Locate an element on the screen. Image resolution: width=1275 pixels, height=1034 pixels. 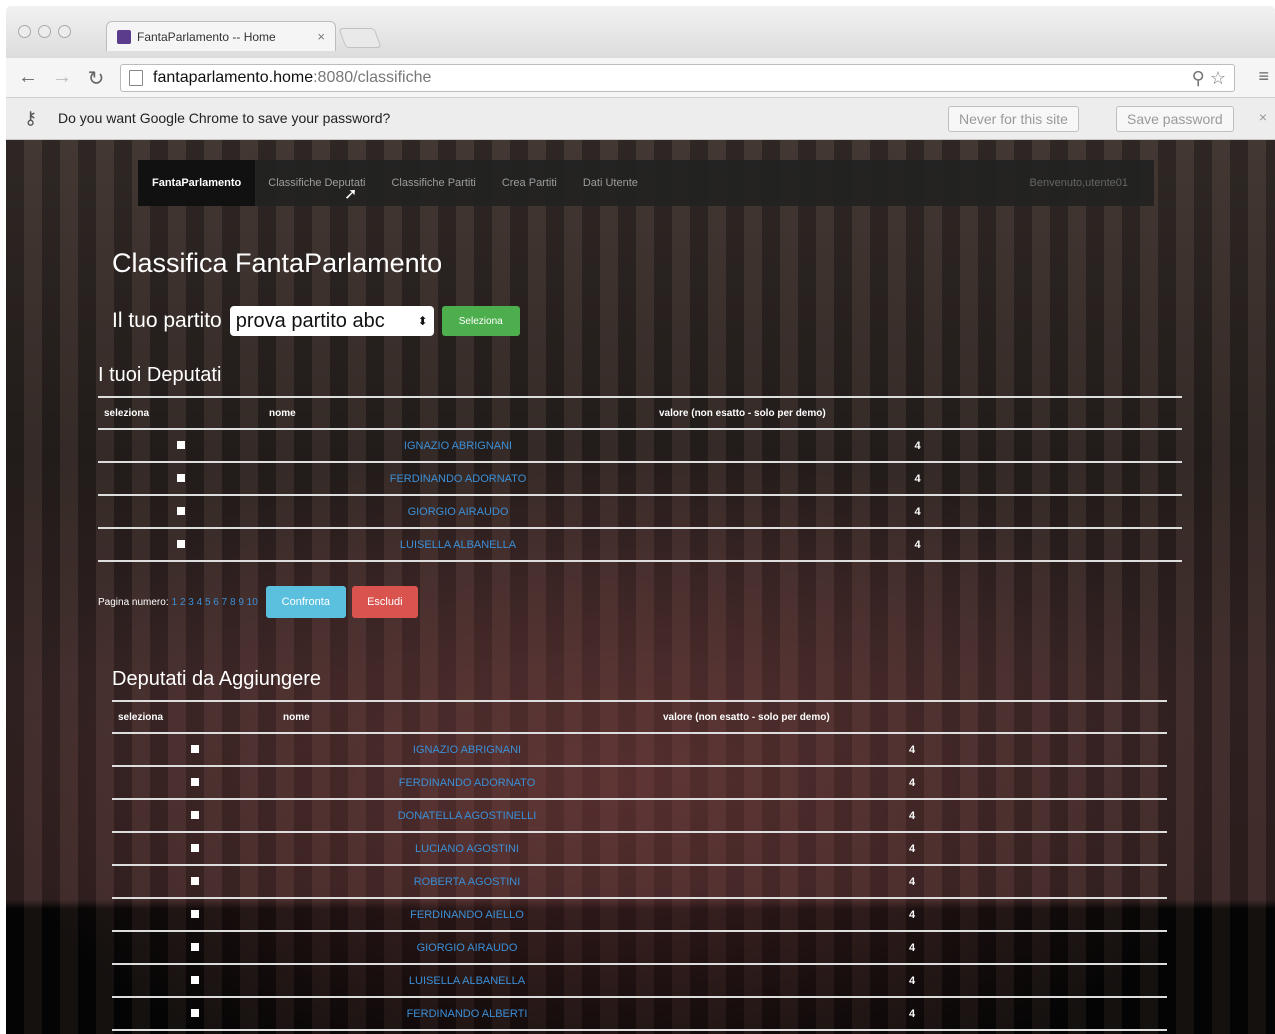
nav-dati-utente: Dati Utente is located at coordinates (610, 183).